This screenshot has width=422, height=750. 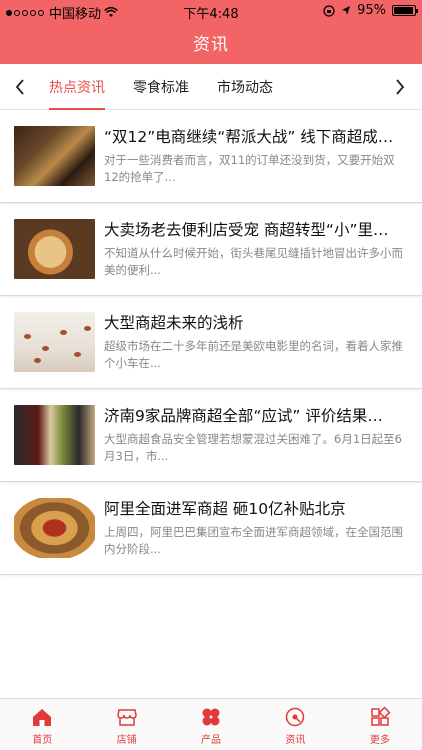 I want to click on nav-more: 更多, so click(x=380, y=724).